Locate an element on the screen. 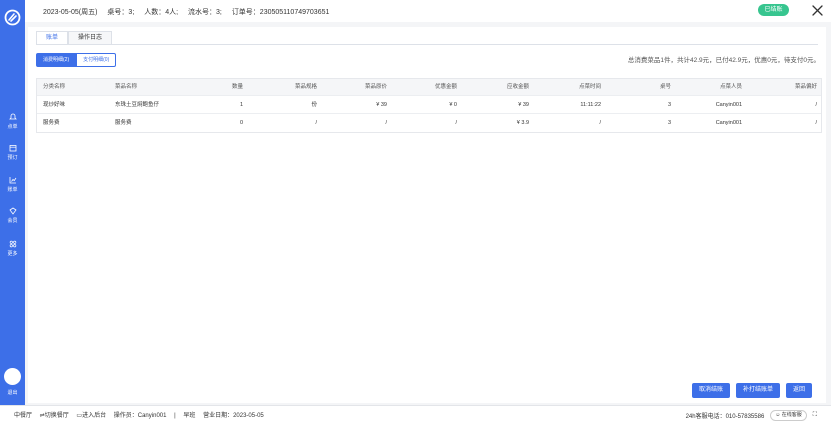  cell-category: 服务费 is located at coordinates (51, 123).